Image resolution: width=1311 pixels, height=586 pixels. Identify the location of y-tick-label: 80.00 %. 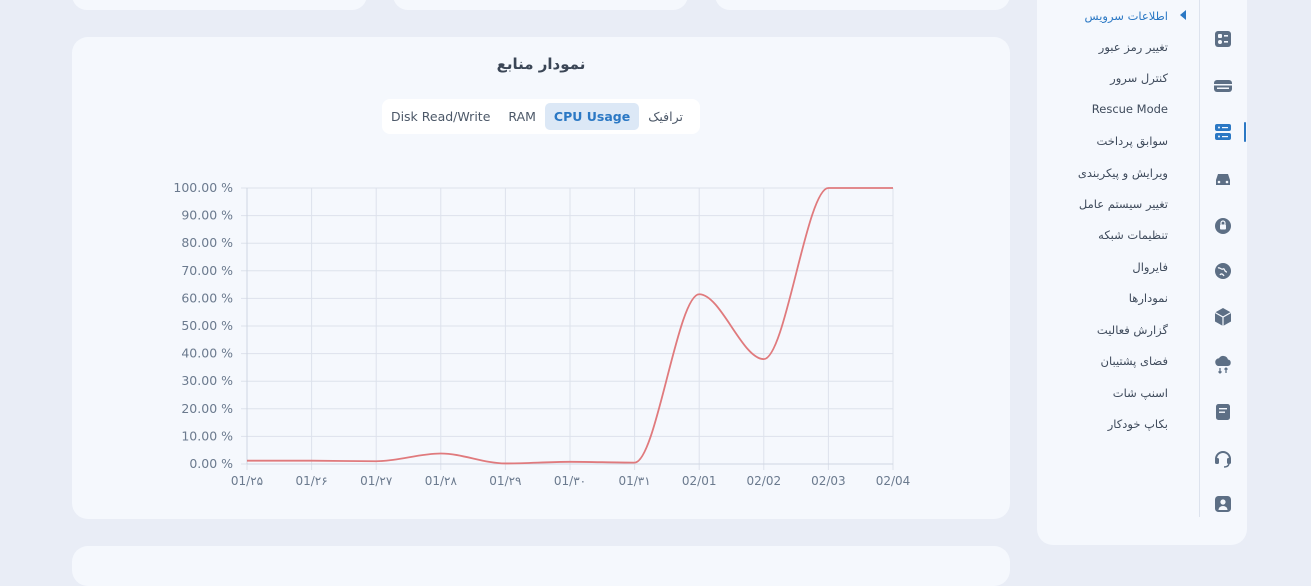
(207, 242).